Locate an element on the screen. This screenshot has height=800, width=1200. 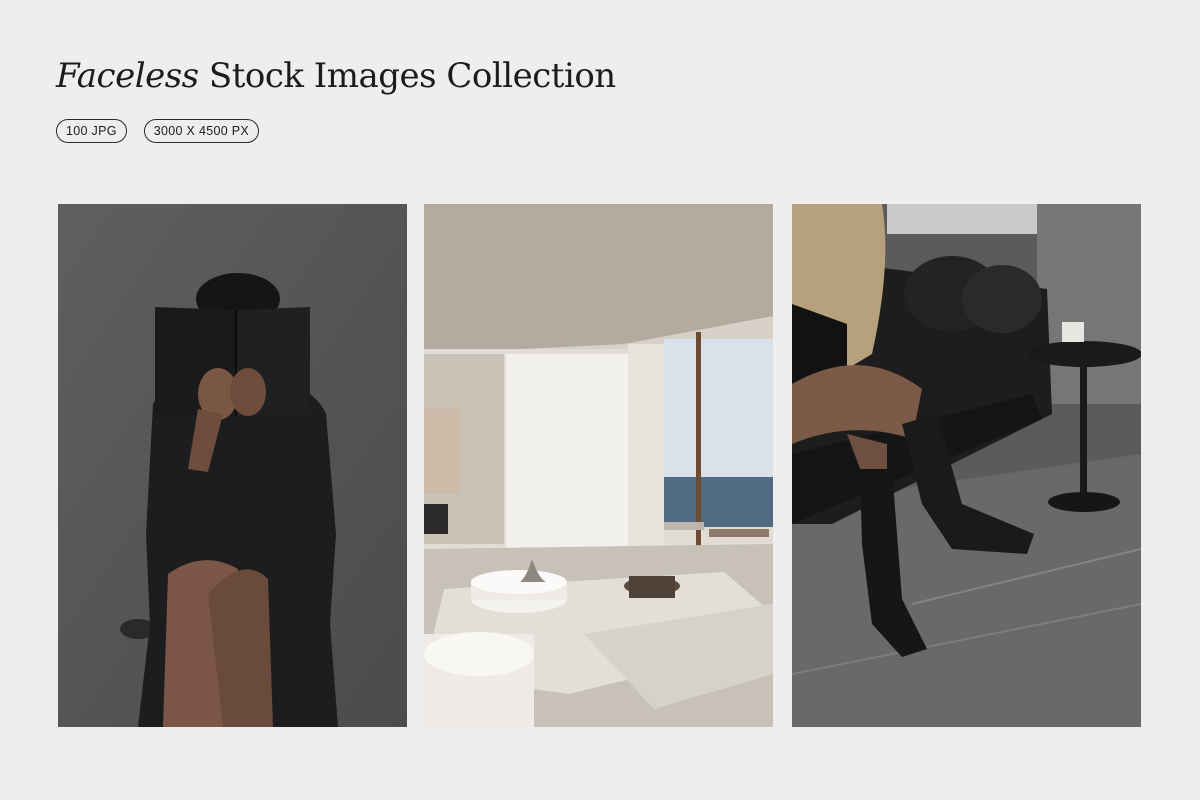
collection-title: Faceless Stock Images Collection is located at coordinates (336, 76).